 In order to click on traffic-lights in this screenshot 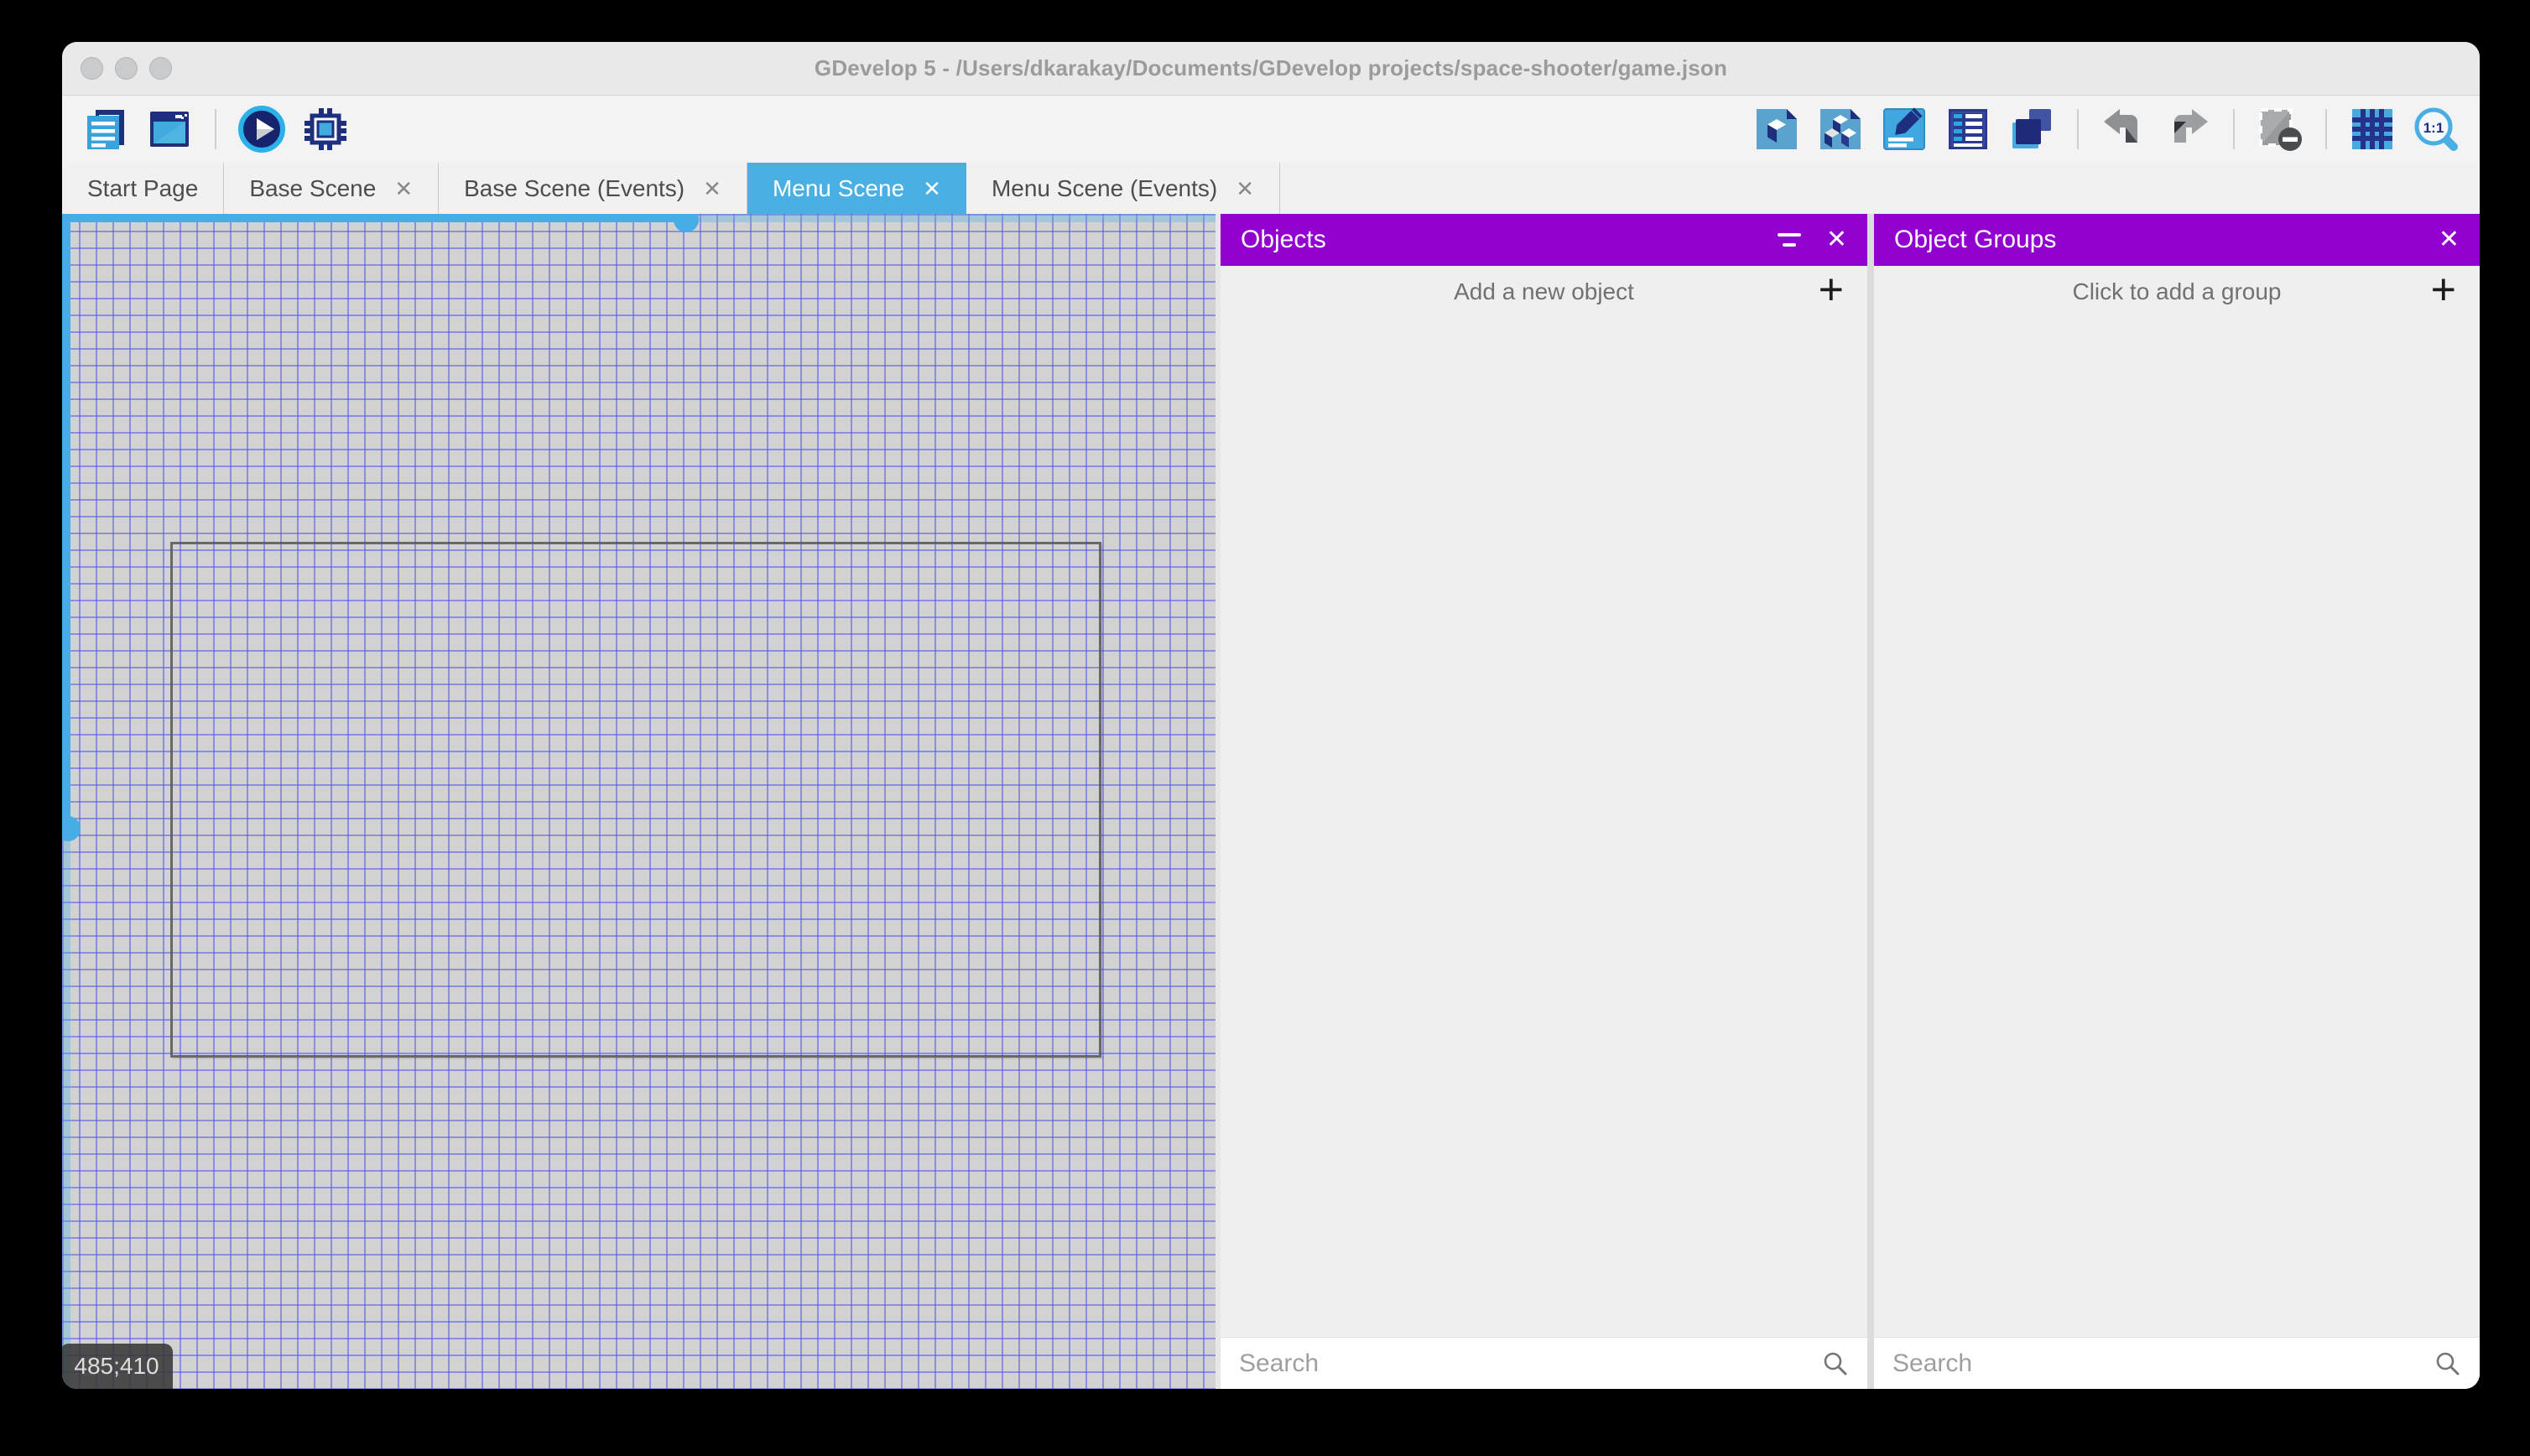, I will do `click(127, 68)`.